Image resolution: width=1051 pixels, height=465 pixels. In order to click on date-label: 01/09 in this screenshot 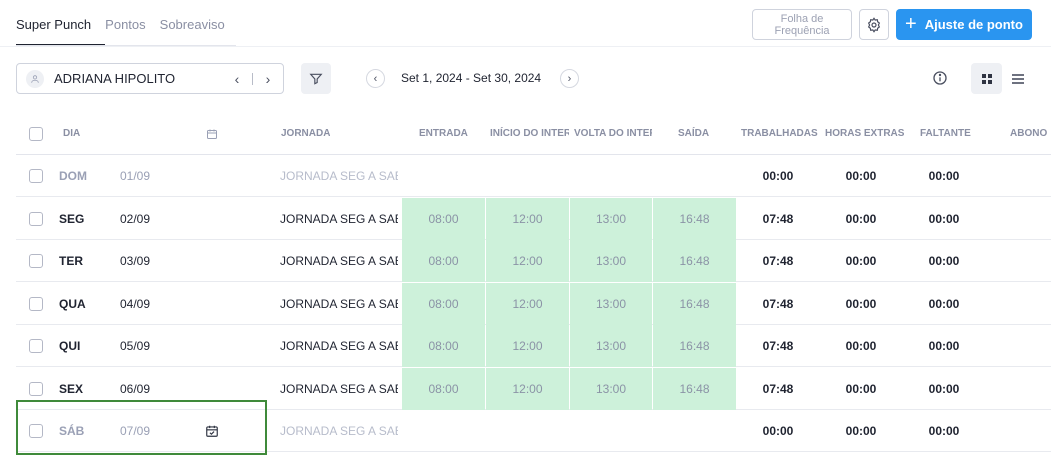, I will do `click(135, 176)`.